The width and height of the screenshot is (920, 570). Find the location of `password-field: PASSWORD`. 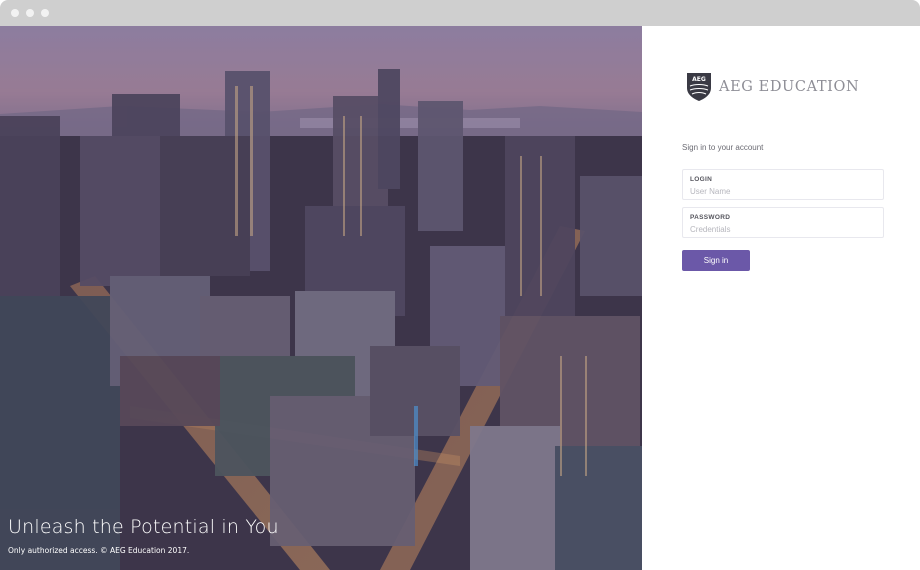

password-field: PASSWORD is located at coordinates (783, 222).